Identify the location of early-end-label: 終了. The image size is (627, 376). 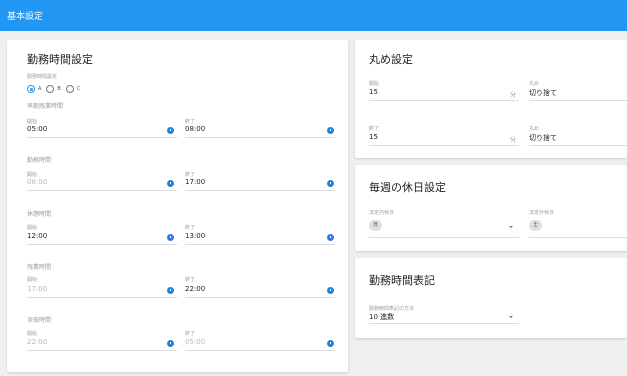
(190, 122).